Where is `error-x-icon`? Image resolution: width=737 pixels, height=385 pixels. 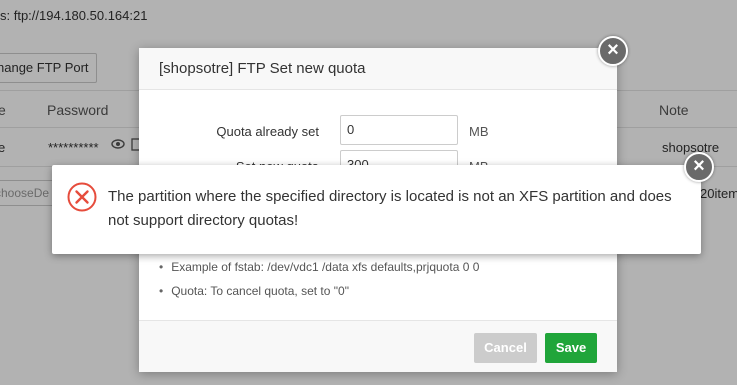 error-x-icon is located at coordinates (82, 197).